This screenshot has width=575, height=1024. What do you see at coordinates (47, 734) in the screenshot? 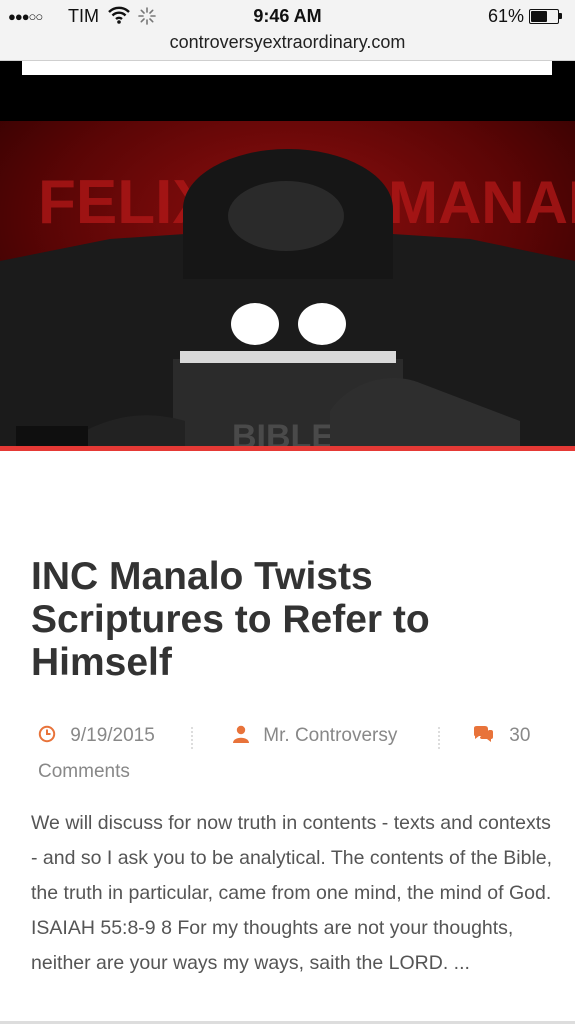
I see `clock-icon` at bounding box center [47, 734].